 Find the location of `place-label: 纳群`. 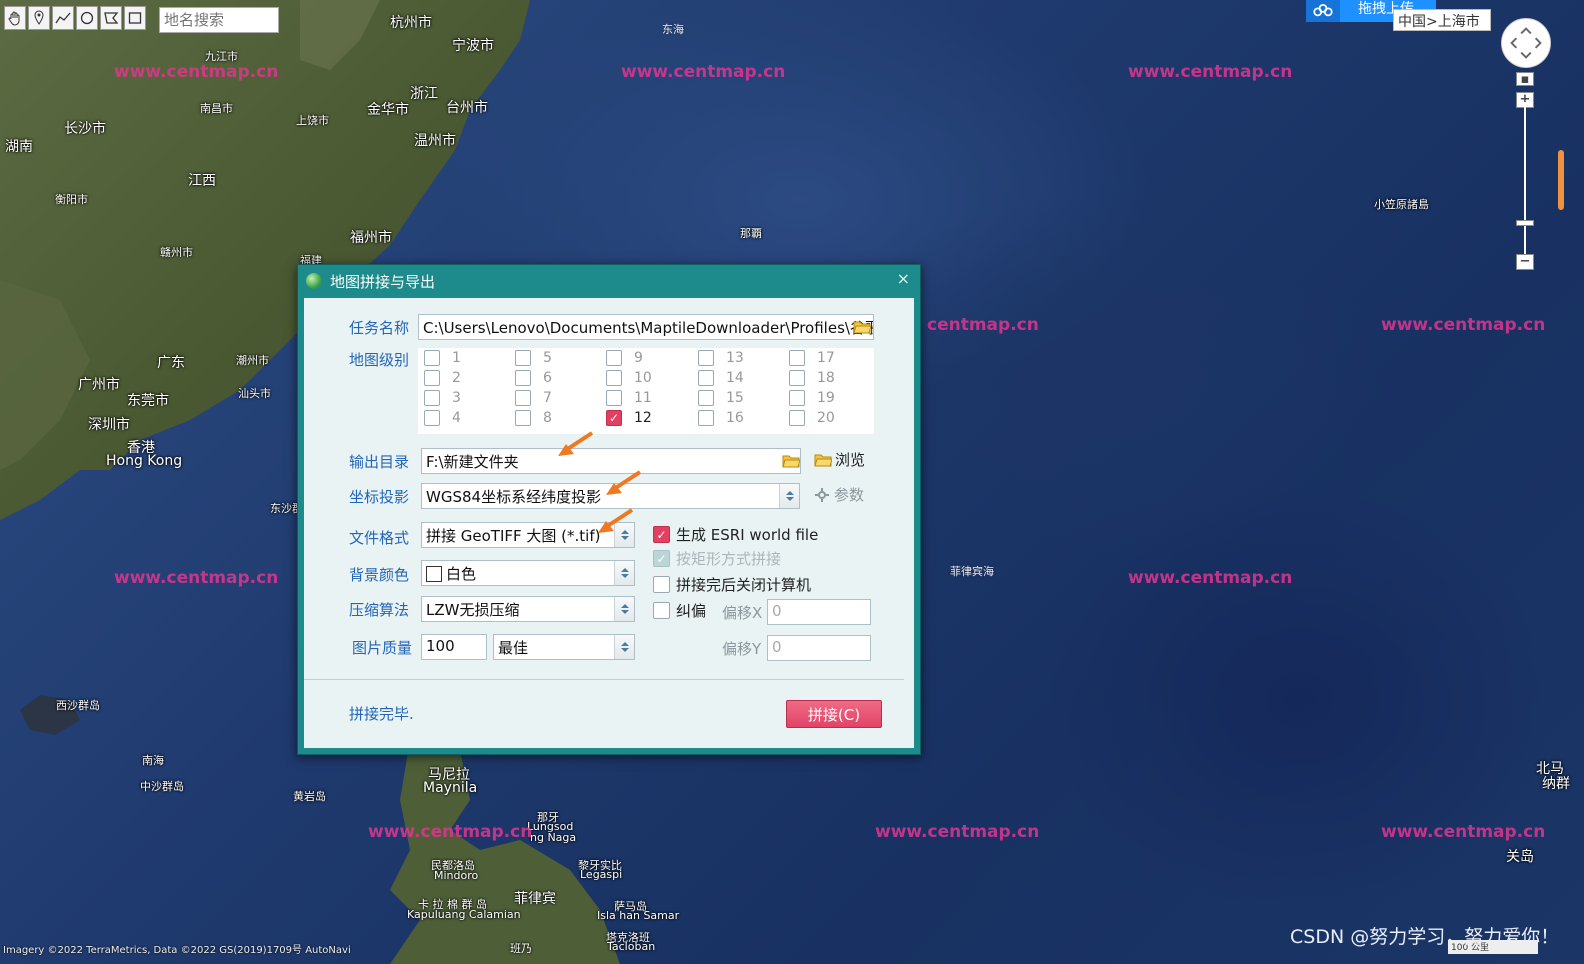

place-label: 纳群 is located at coordinates (1556, 784).